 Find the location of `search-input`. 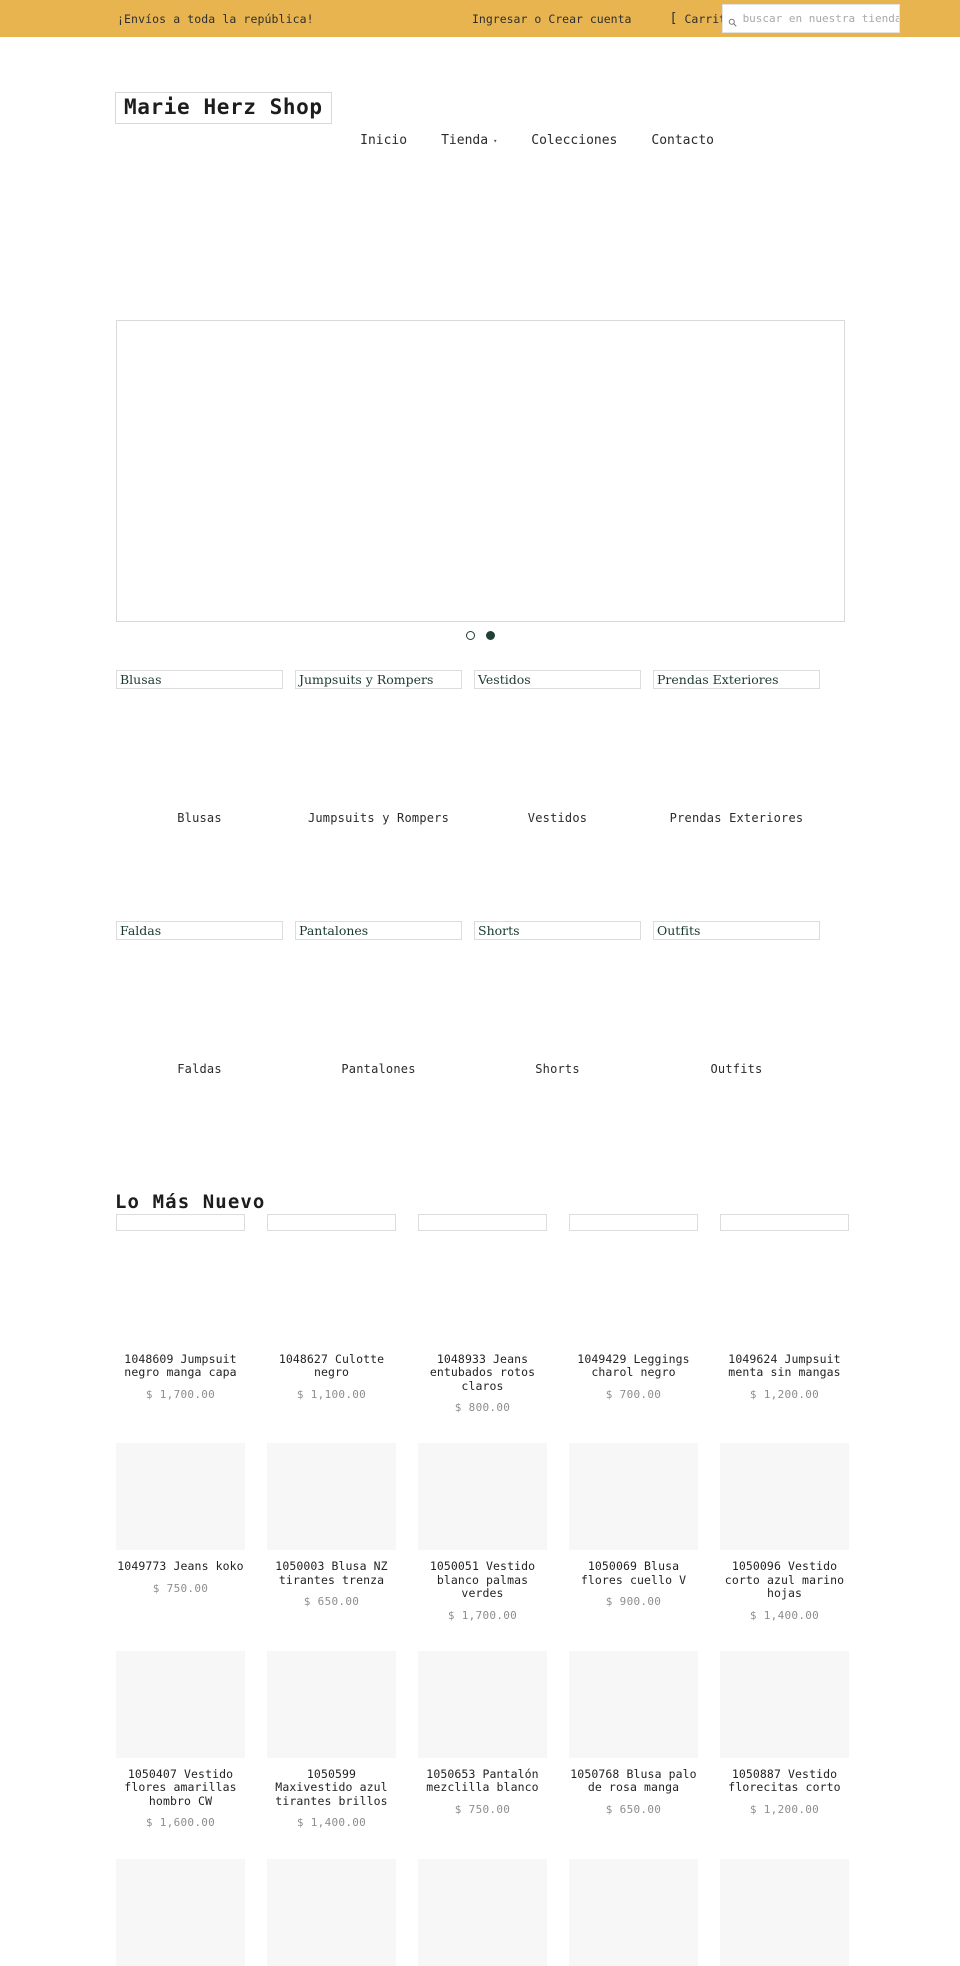

search-input is located at coordinates (820, 18).